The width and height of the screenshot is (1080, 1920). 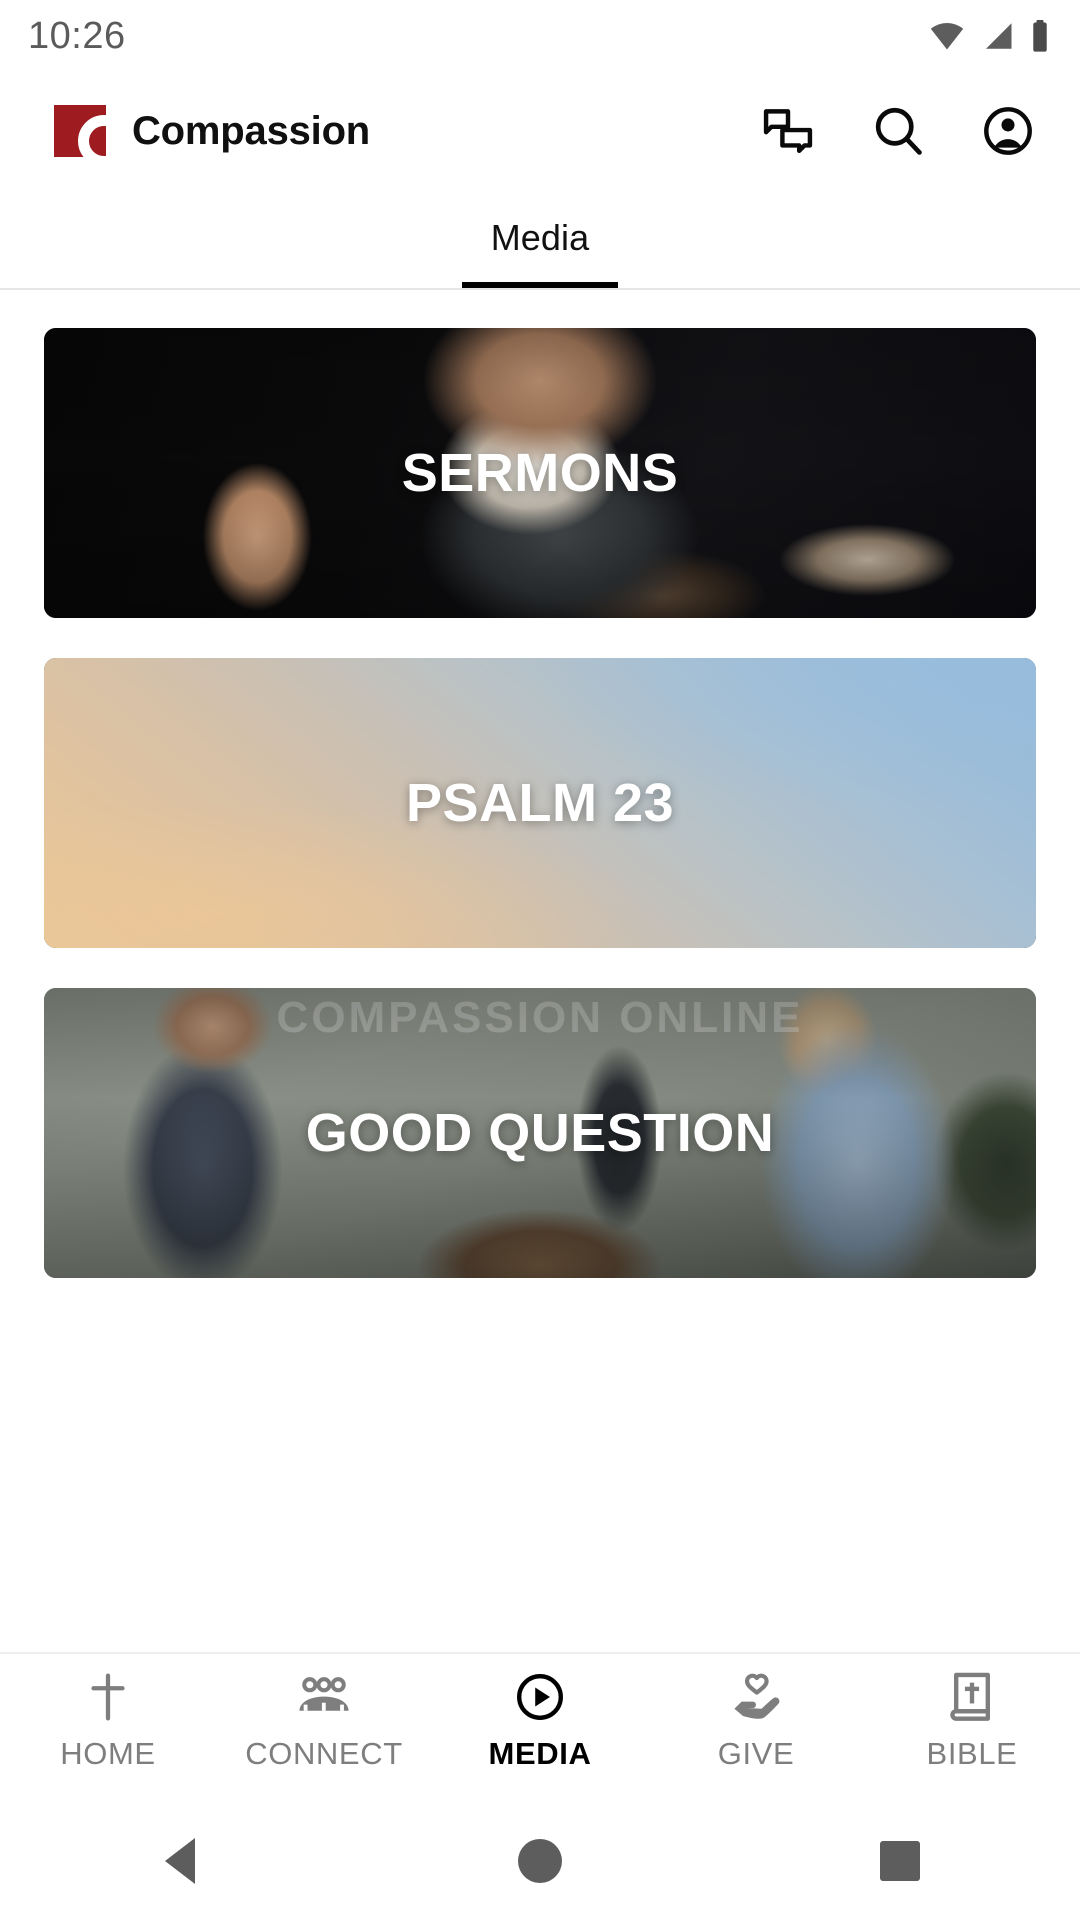 I want to click on system-navigation-bar, so click(x=540, y=1861).